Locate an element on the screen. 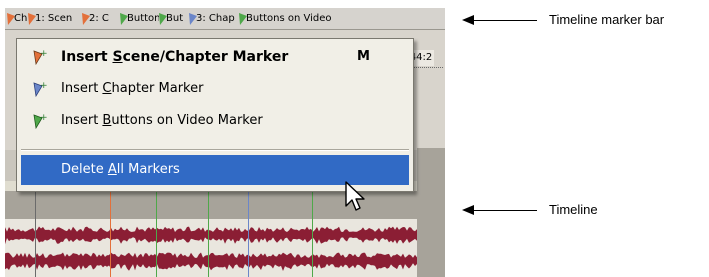 This screenshot has height=277, width=709. marker-item: 2: C is located at coordinates (101, 19).